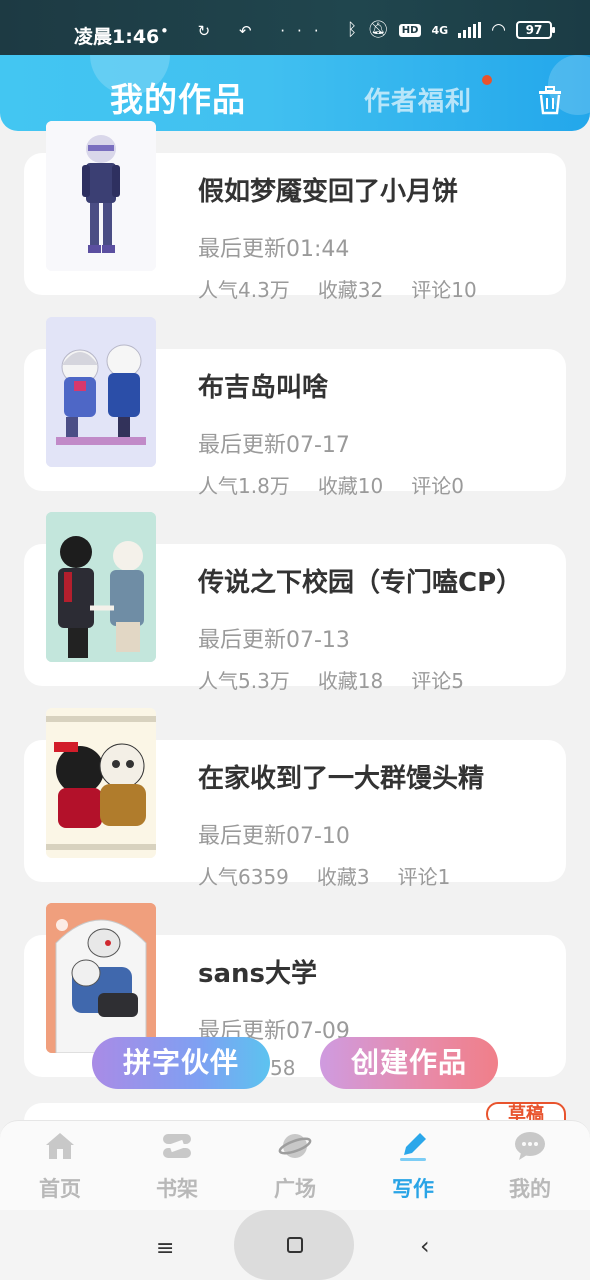  Describe the element at coordinates (177, 1166) in the screenshot. I see `nav-bookshelf: 书架` at that location.